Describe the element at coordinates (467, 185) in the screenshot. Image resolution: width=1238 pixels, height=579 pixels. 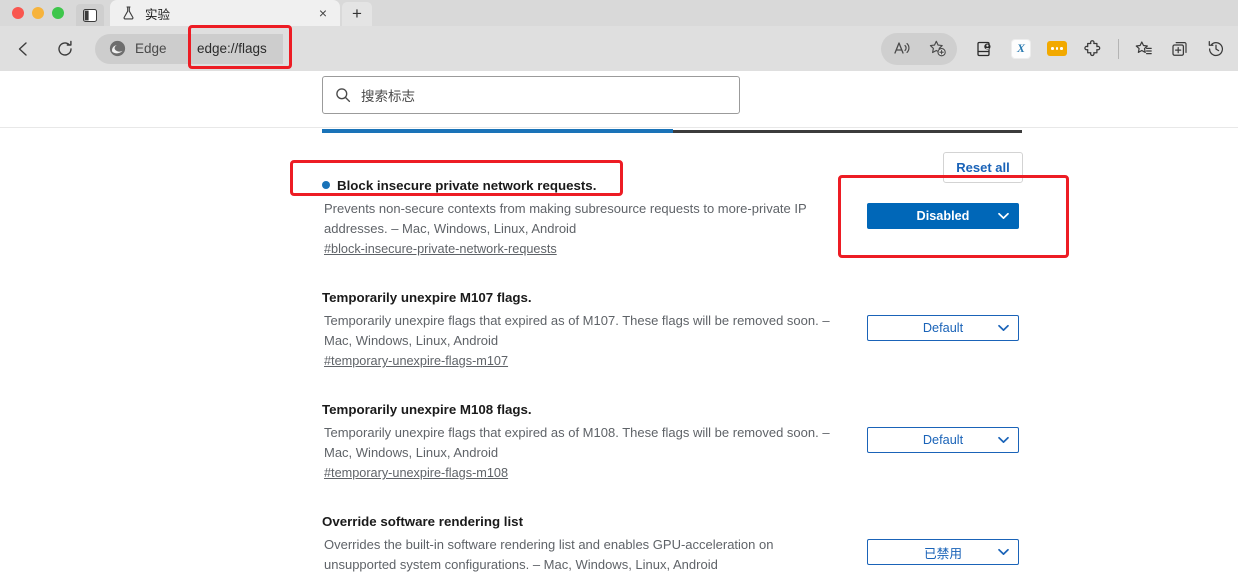
I see `flag-title-text: Block insecure private network requests.` at that location.